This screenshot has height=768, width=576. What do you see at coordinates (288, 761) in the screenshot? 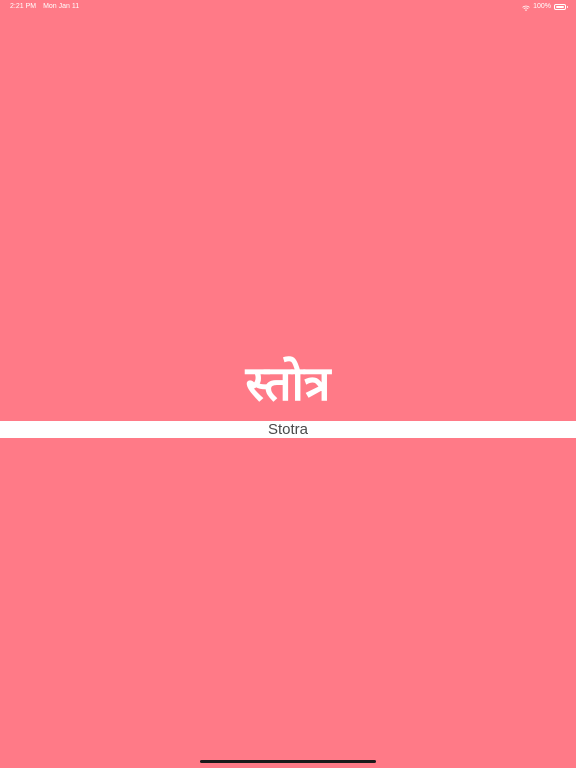
I see `home-indicator` at bounding box center [288, 761].